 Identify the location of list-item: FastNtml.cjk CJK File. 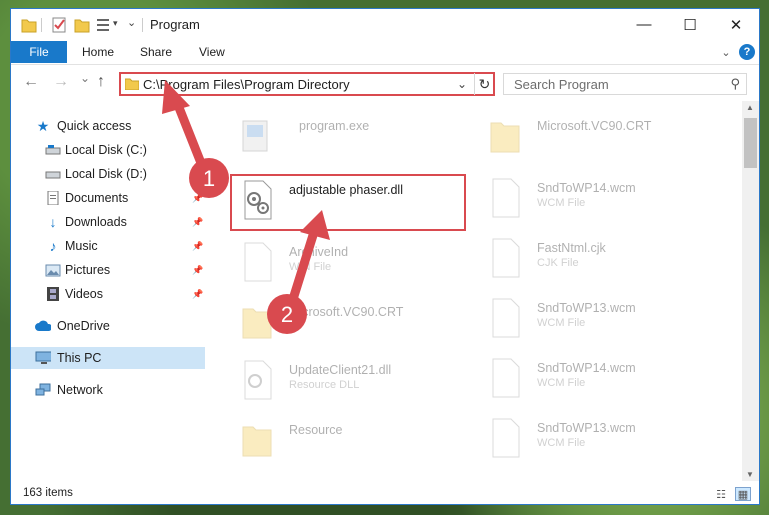
(609, 265).